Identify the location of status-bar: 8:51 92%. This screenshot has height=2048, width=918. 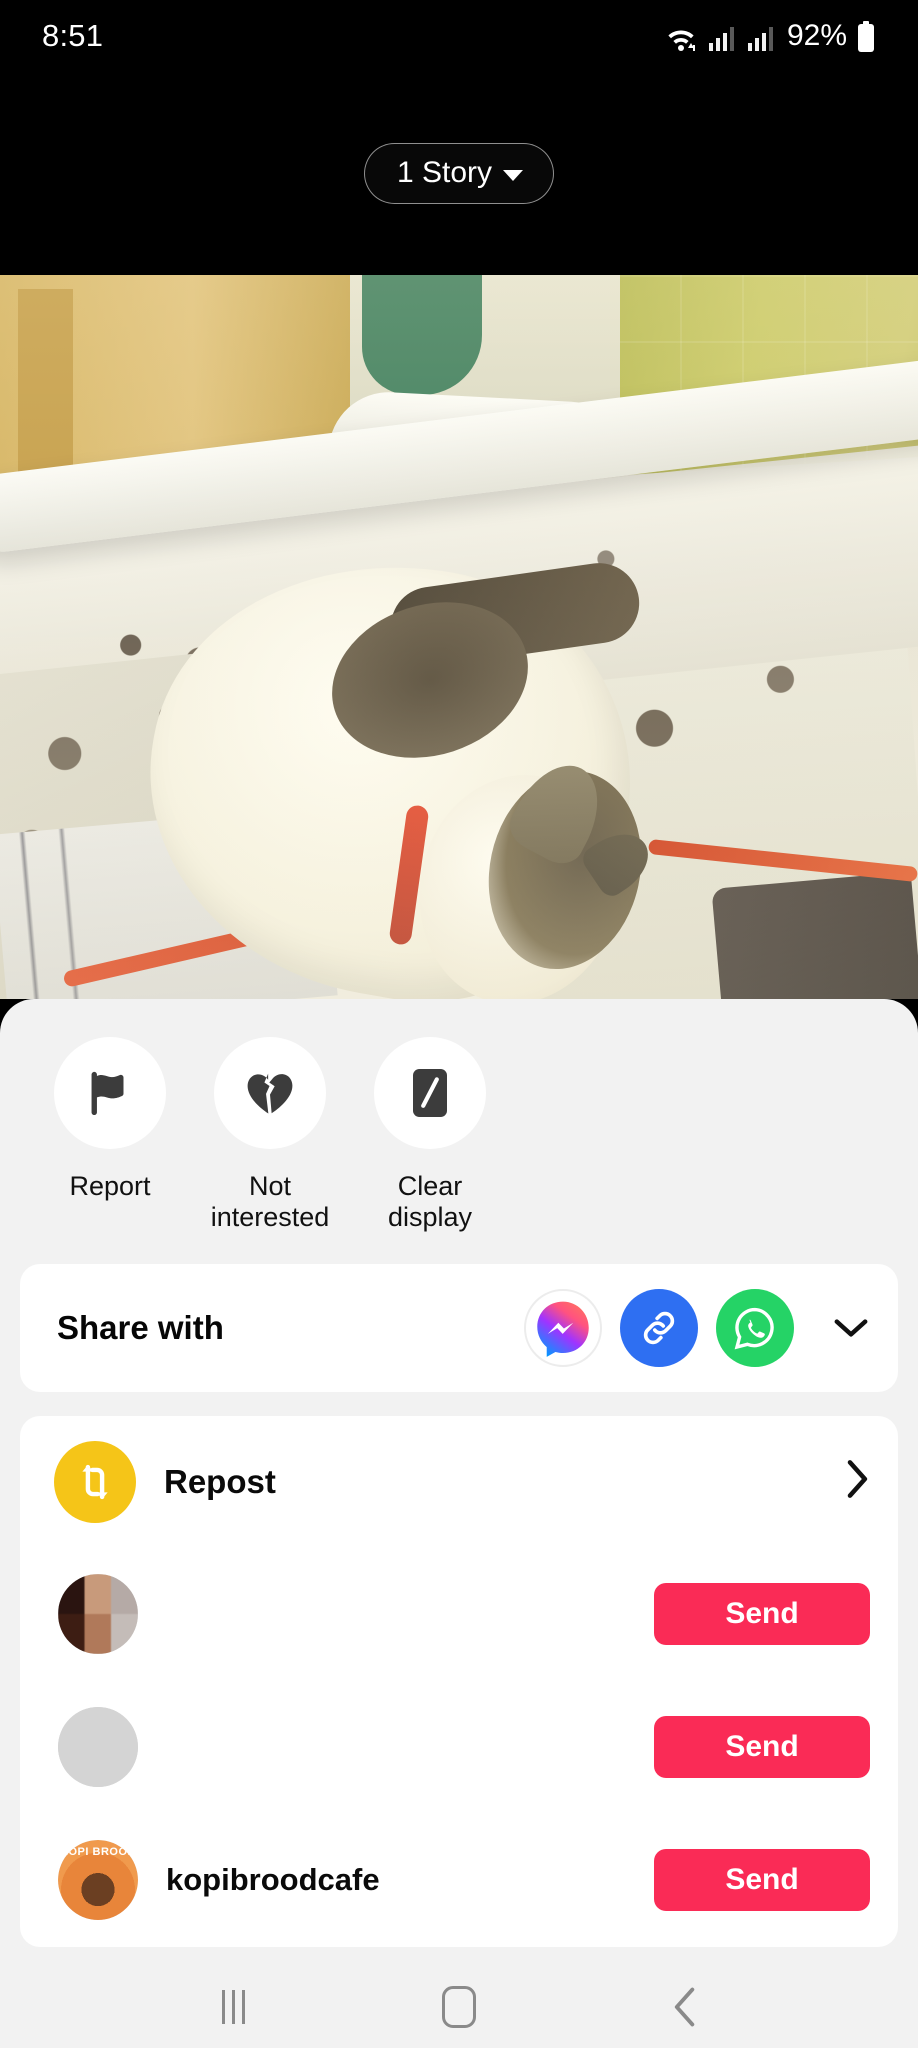
(459, 36).